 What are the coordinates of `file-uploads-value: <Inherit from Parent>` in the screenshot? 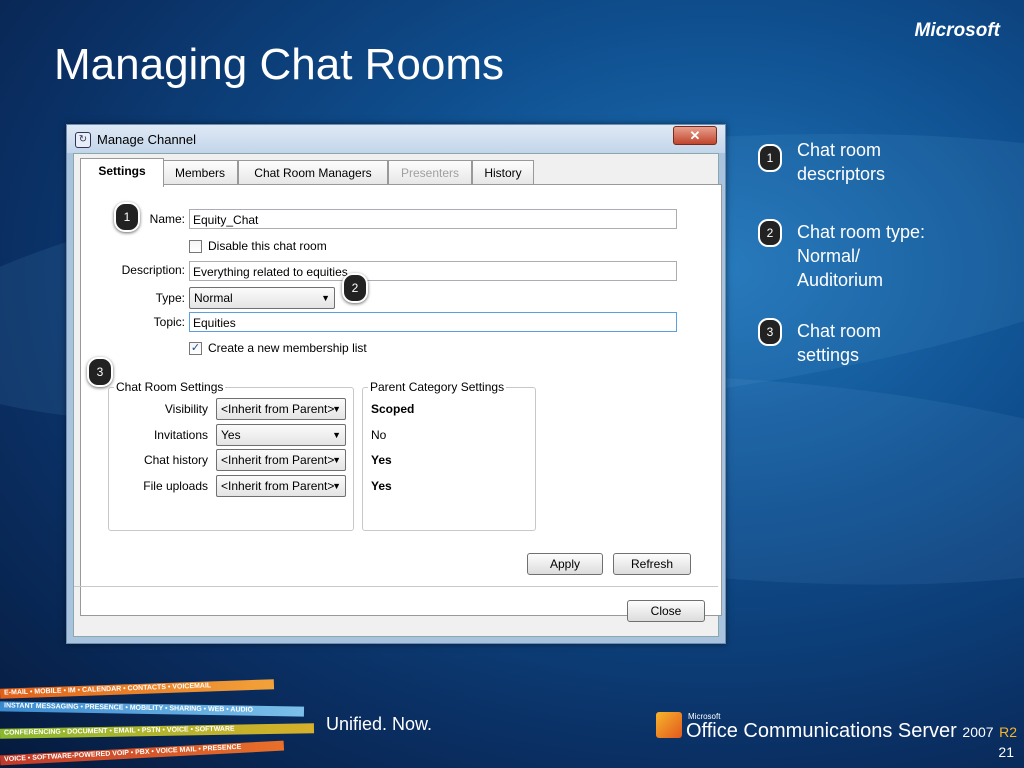 It's located at (278, 486).